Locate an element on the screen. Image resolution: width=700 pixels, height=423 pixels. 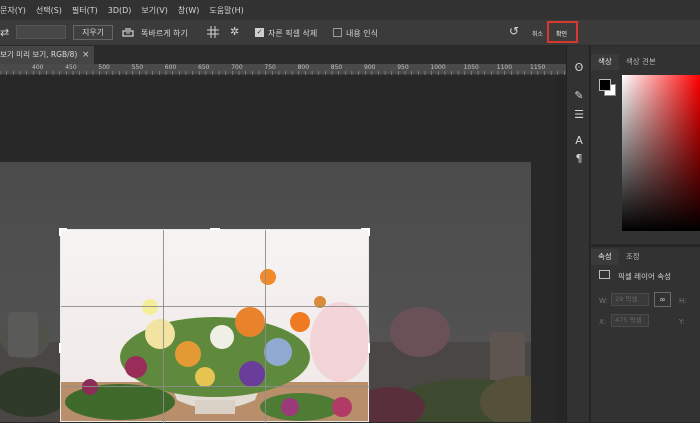
ruler-label: 400 is located at coordinates (38, 67).